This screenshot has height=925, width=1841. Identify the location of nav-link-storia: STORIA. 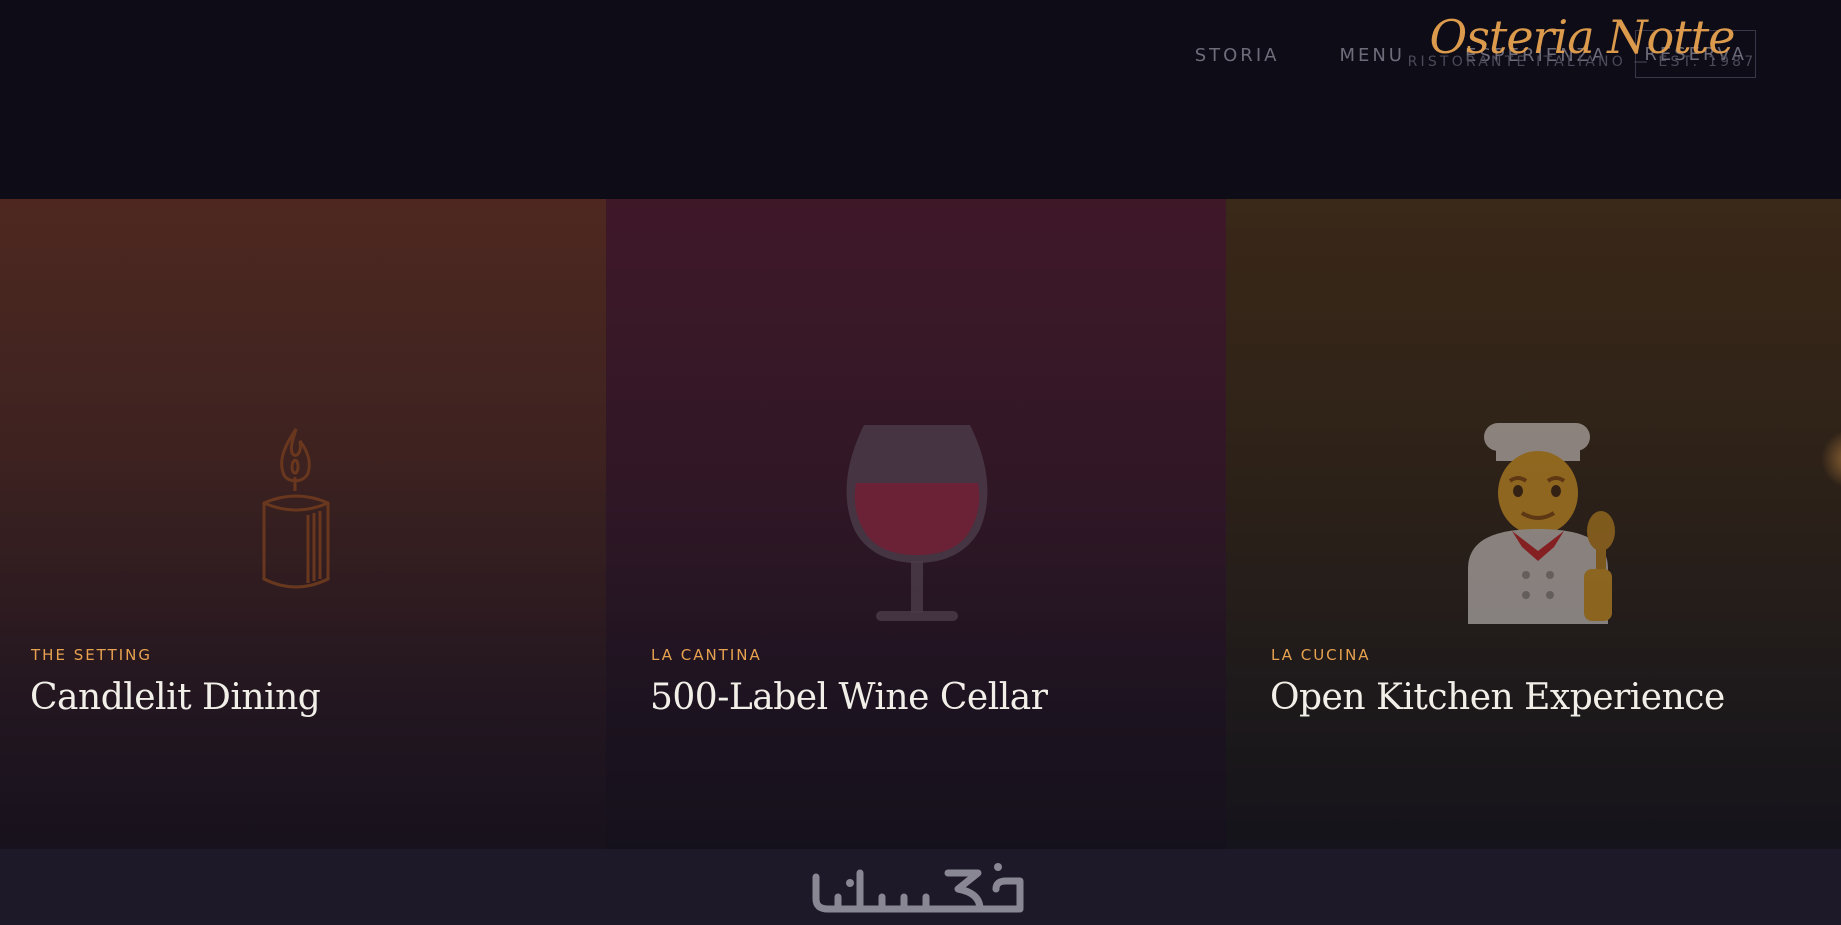
(1237, 62).